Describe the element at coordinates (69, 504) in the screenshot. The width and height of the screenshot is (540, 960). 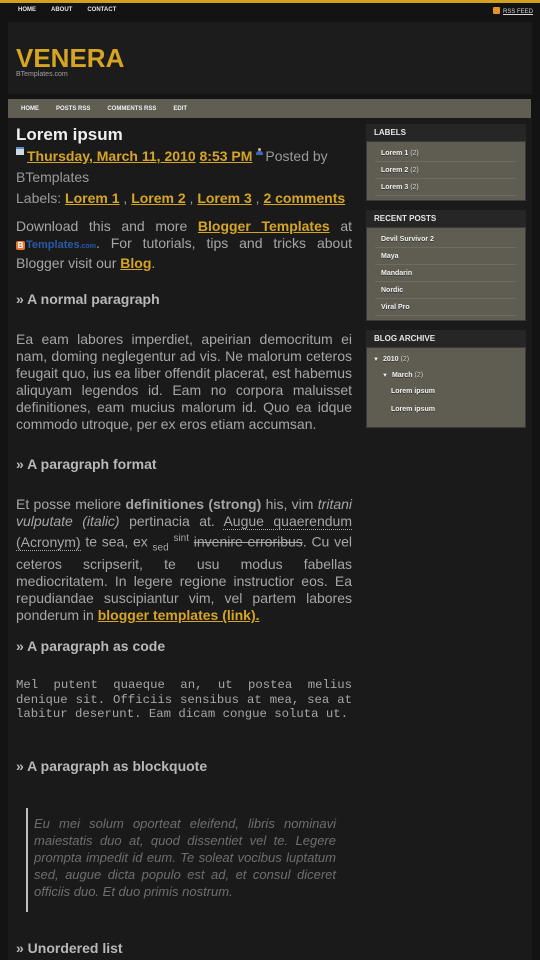
I see `format-text: Et posse meliore` at that location.